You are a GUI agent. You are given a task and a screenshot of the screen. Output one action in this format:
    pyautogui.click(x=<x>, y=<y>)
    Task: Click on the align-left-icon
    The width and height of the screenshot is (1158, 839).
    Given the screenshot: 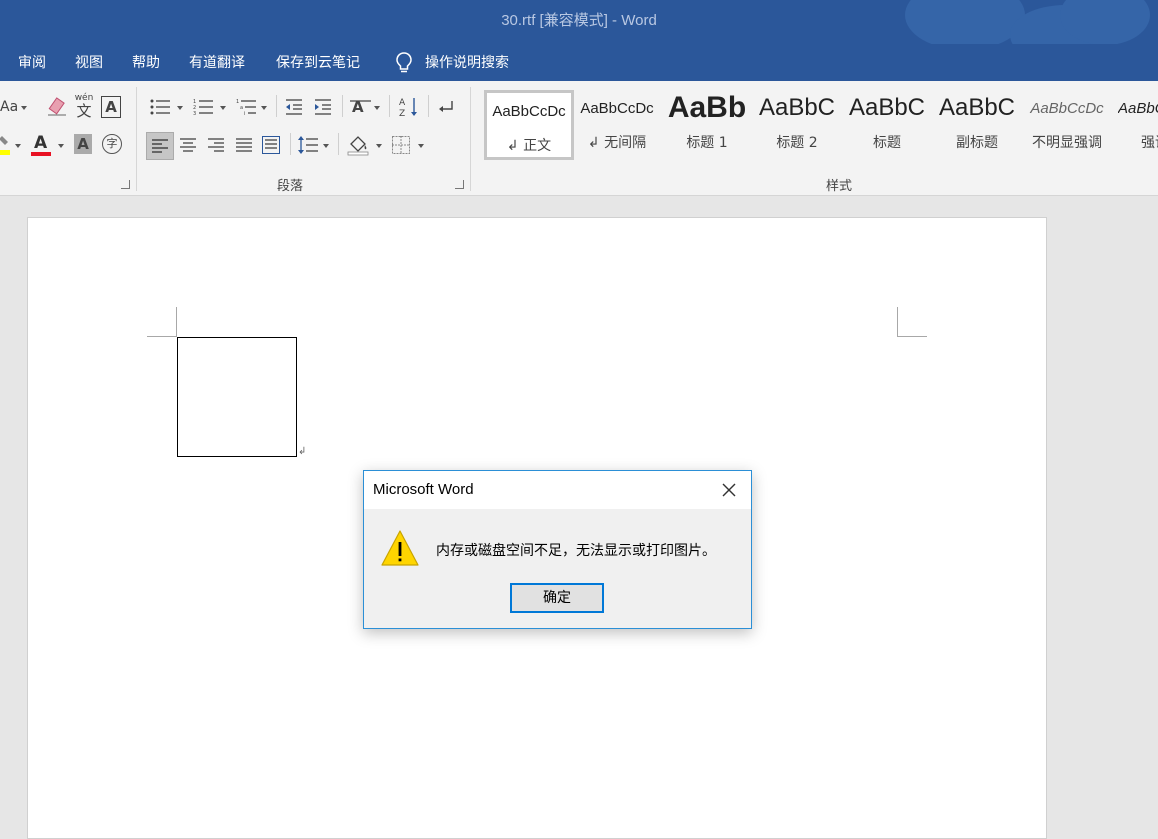 What is the action you would take?
    pyautogui.click(x=160, y=146)
    